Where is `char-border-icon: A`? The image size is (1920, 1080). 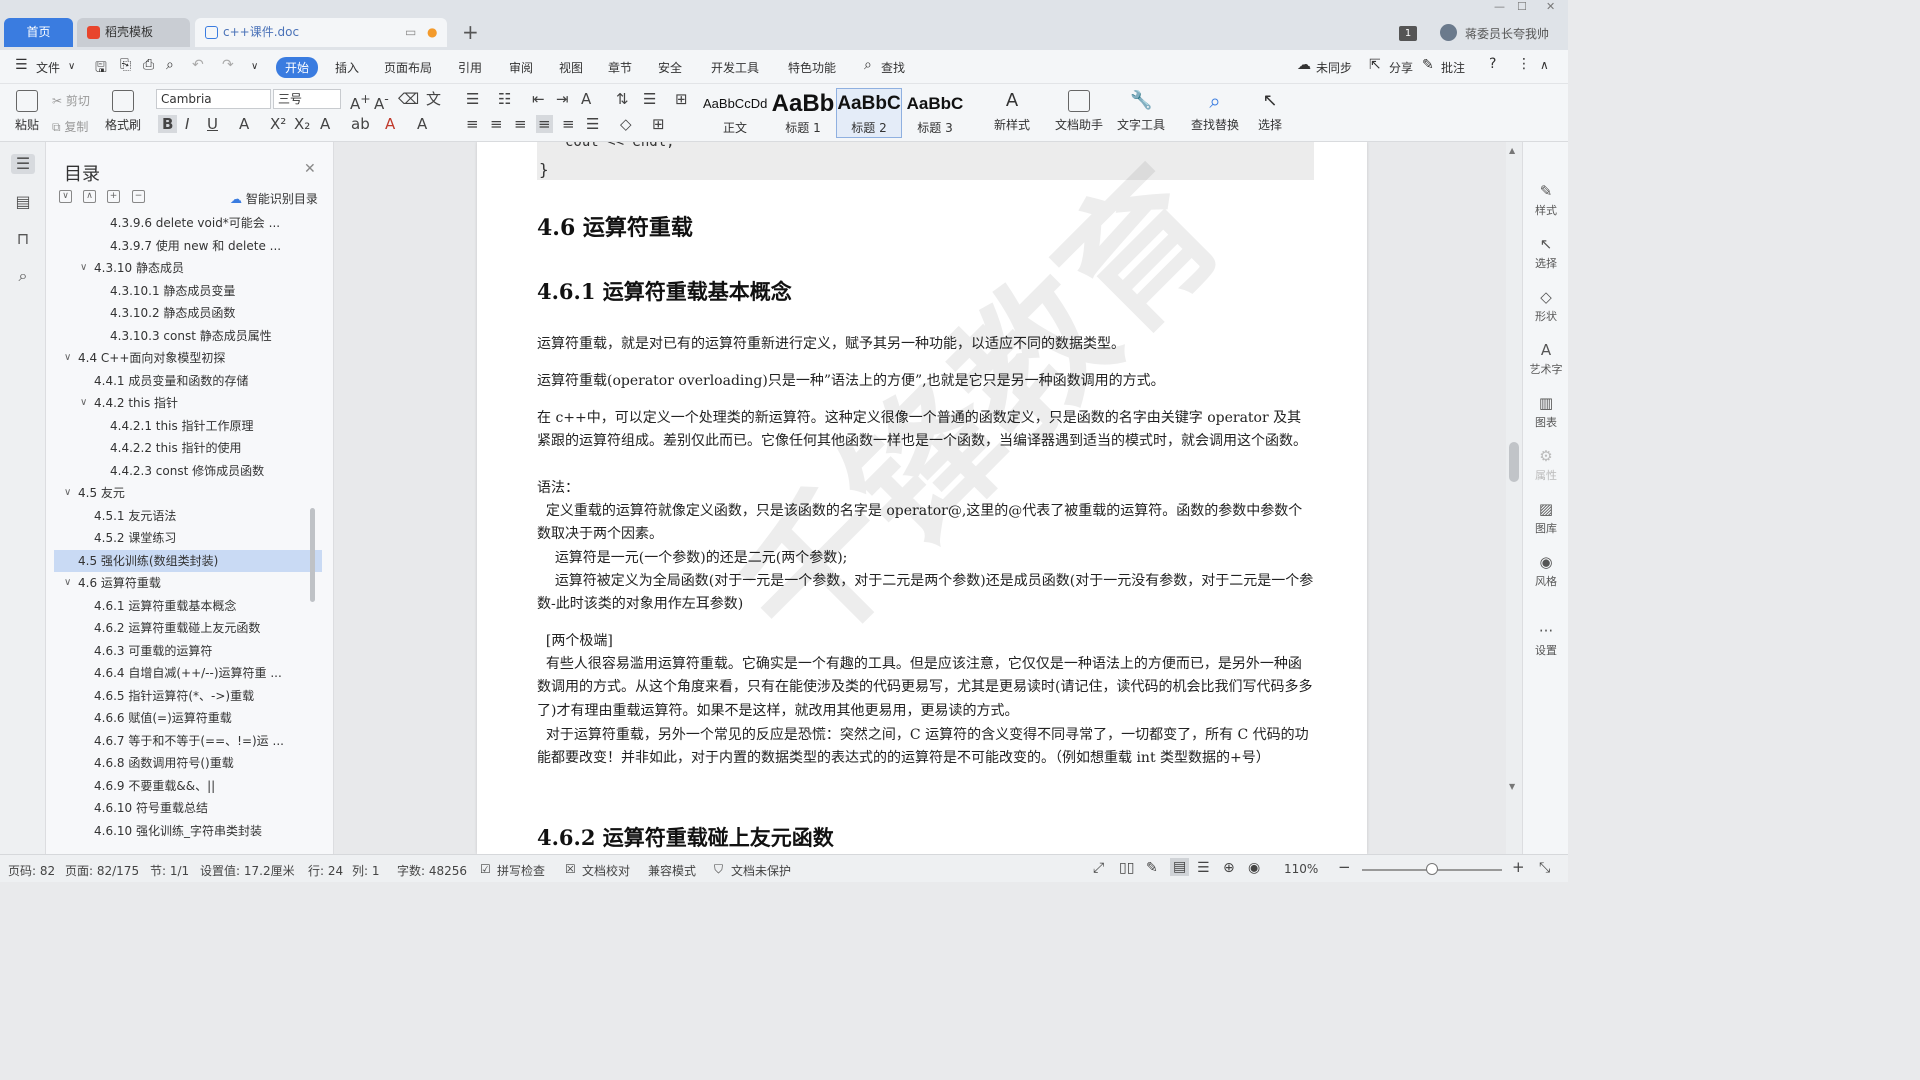
char-border-icon: A is located at coordinates (422, 124).